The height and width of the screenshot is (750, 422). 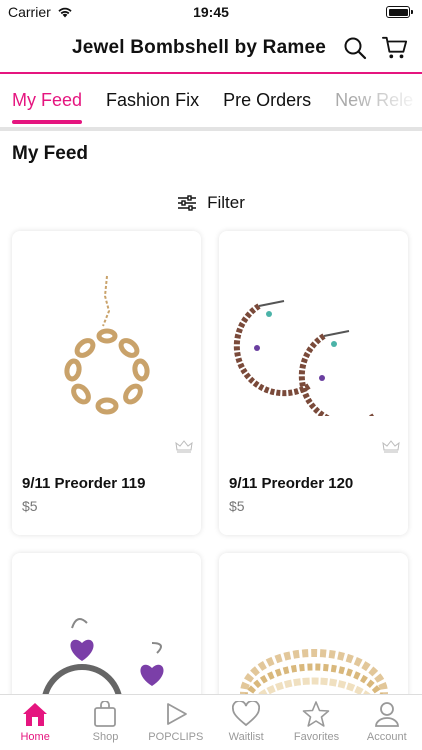 What do you see at coordinates (226, 202) in the screenshot?
I see `filter-label: Filter` at bounding box center [226, 202].